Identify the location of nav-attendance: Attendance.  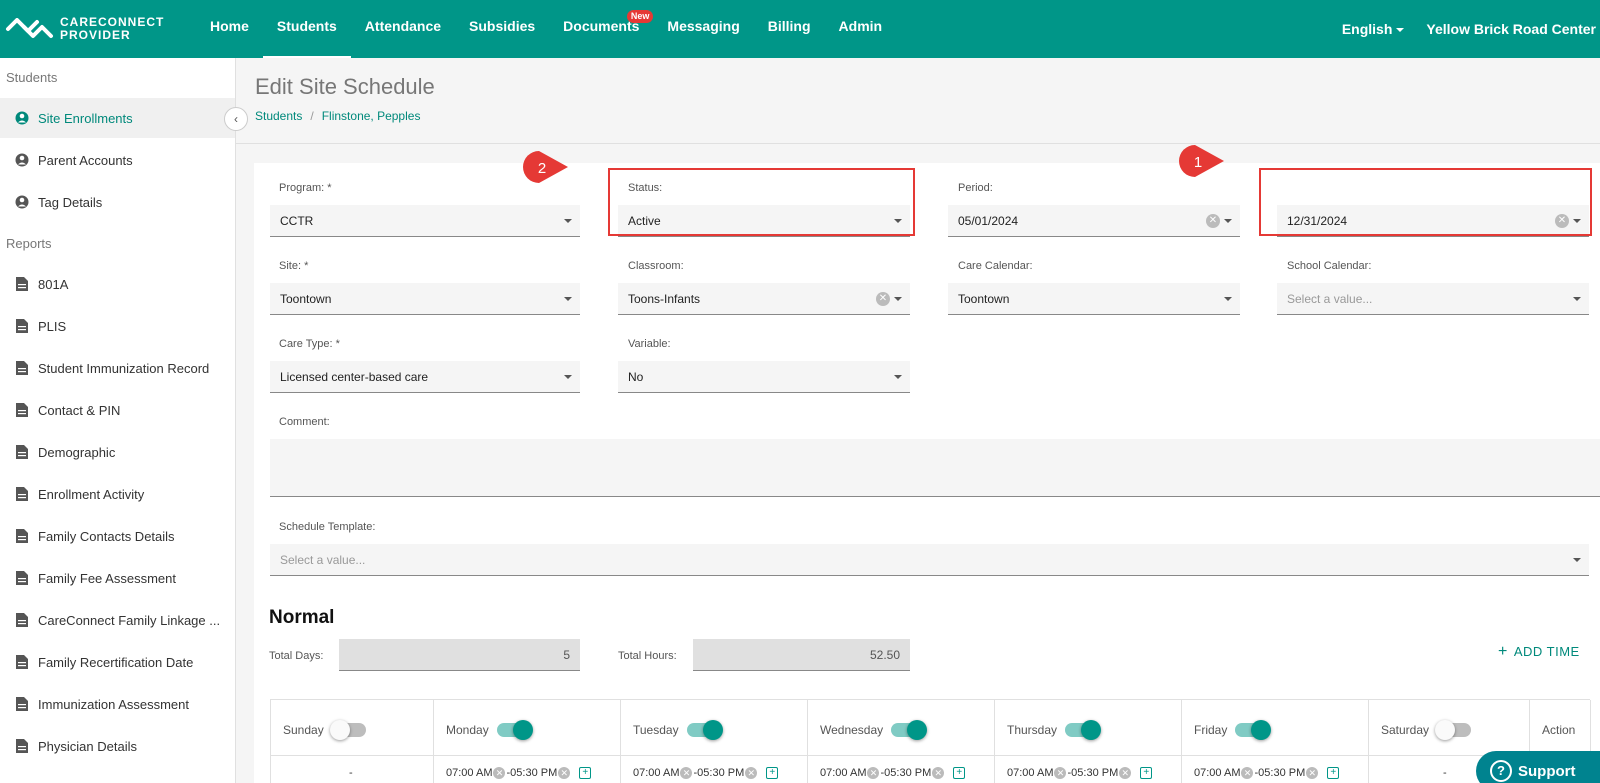
(403, 29).